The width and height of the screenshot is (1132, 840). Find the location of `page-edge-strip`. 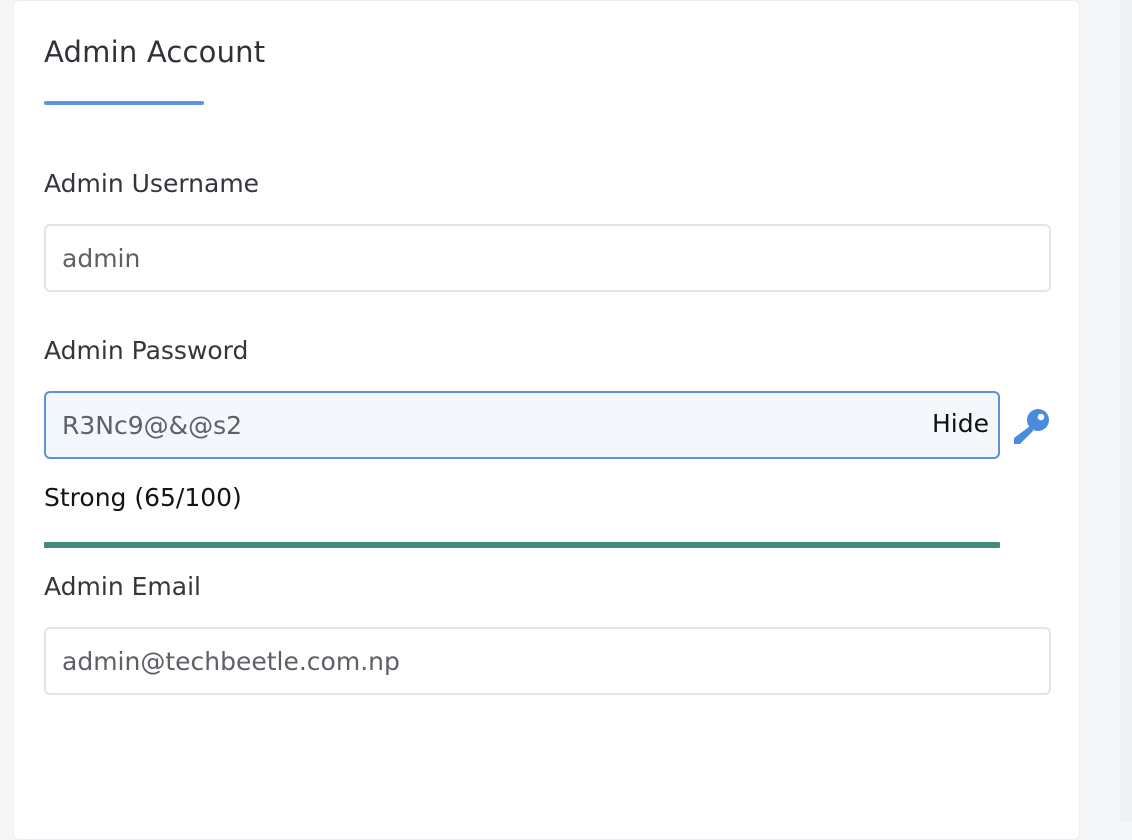

page-edge-strip is located at coordinates (1126, 411).